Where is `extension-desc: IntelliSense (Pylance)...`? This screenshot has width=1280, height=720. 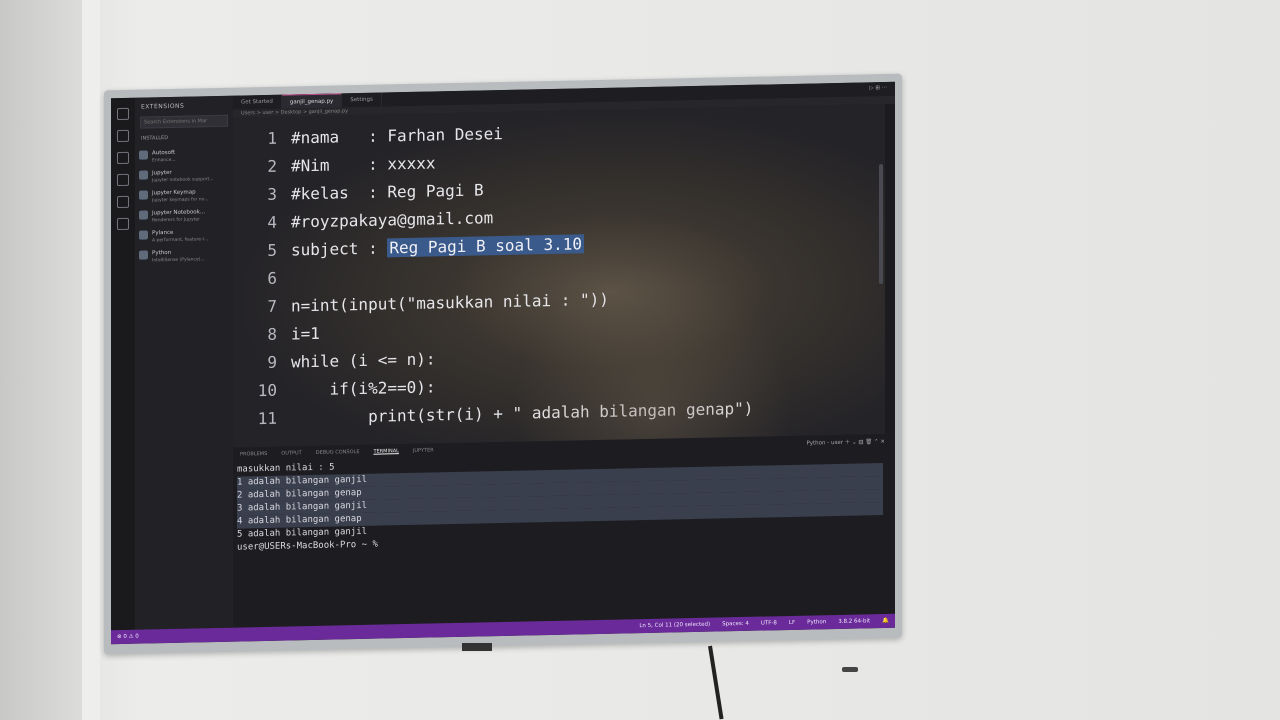
extension-desc: IntelliSense (Pylance)... is located at coordinates (178, 260).